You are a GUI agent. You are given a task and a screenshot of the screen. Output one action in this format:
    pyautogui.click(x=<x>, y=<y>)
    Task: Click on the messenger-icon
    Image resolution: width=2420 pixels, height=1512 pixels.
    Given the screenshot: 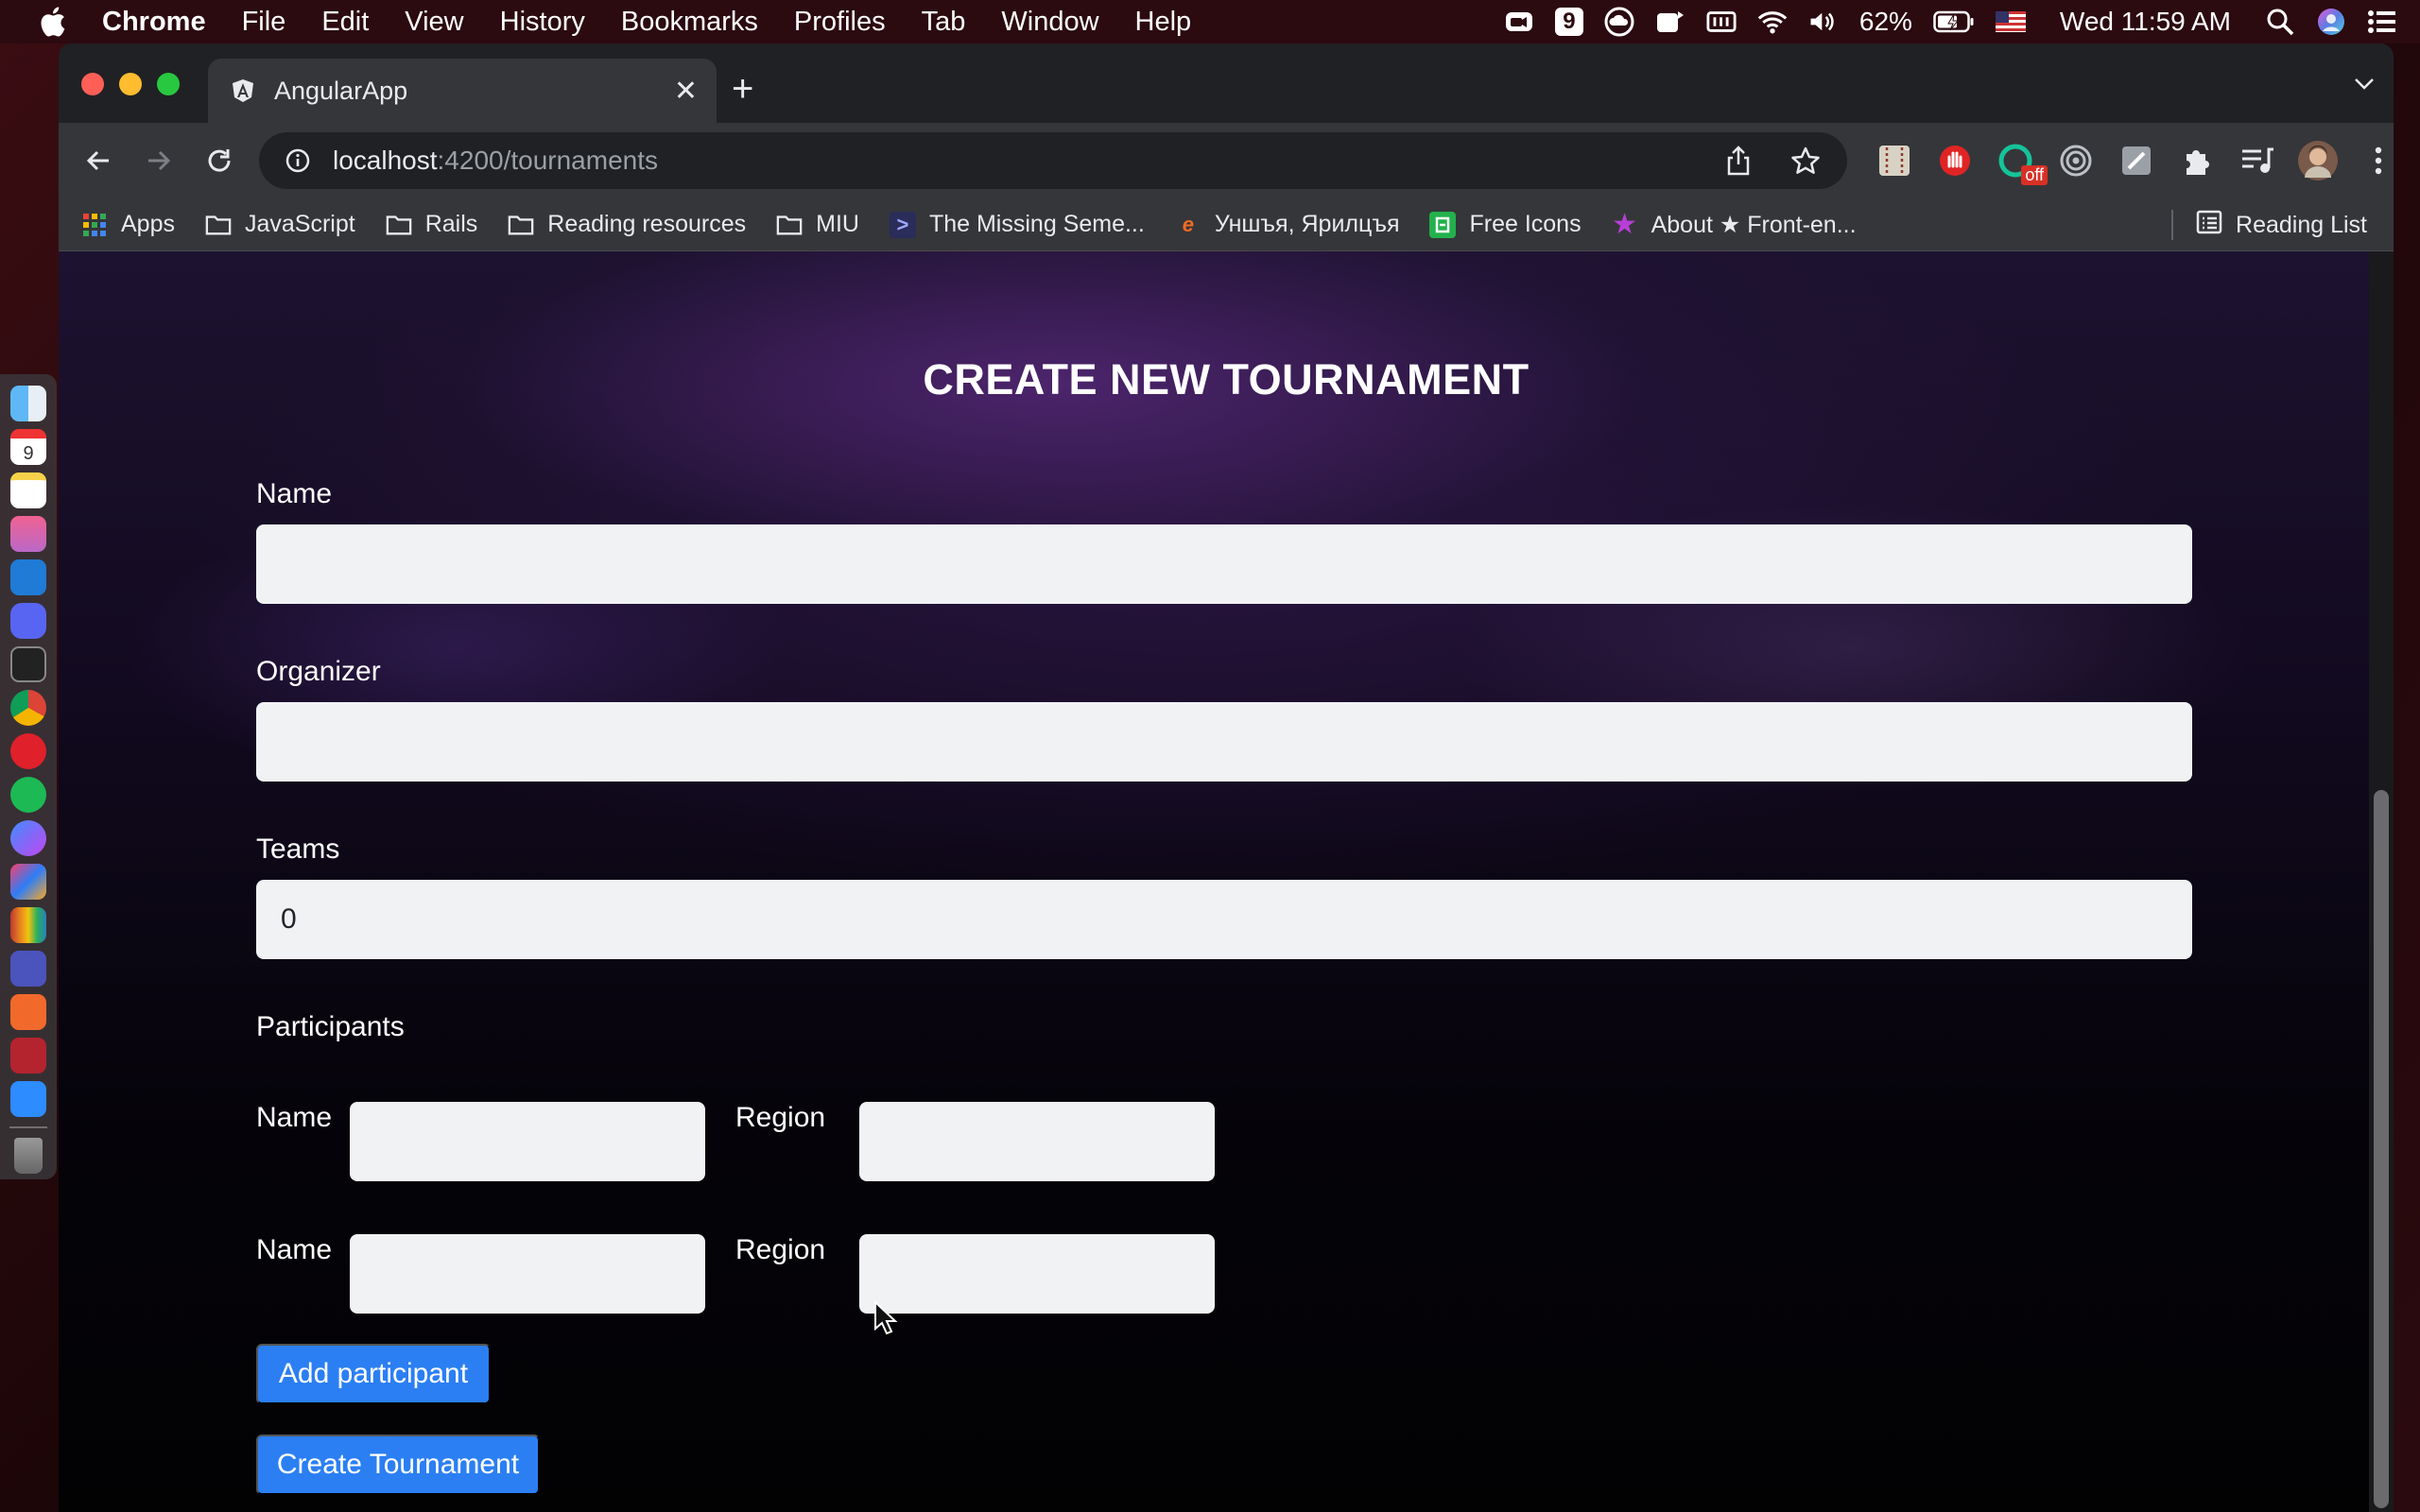 What is the action you would take?
    pyautogui.click(x=28, y=838)
    